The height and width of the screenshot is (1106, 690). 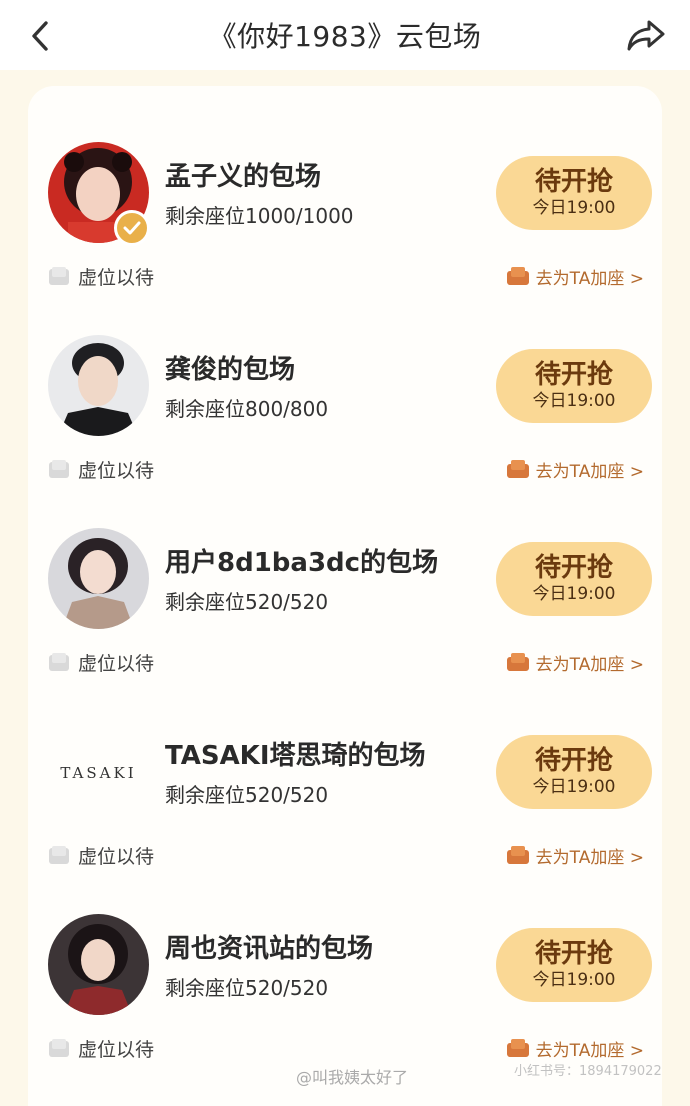 I want to click on seat-icon, so click(x=59, y=1048).